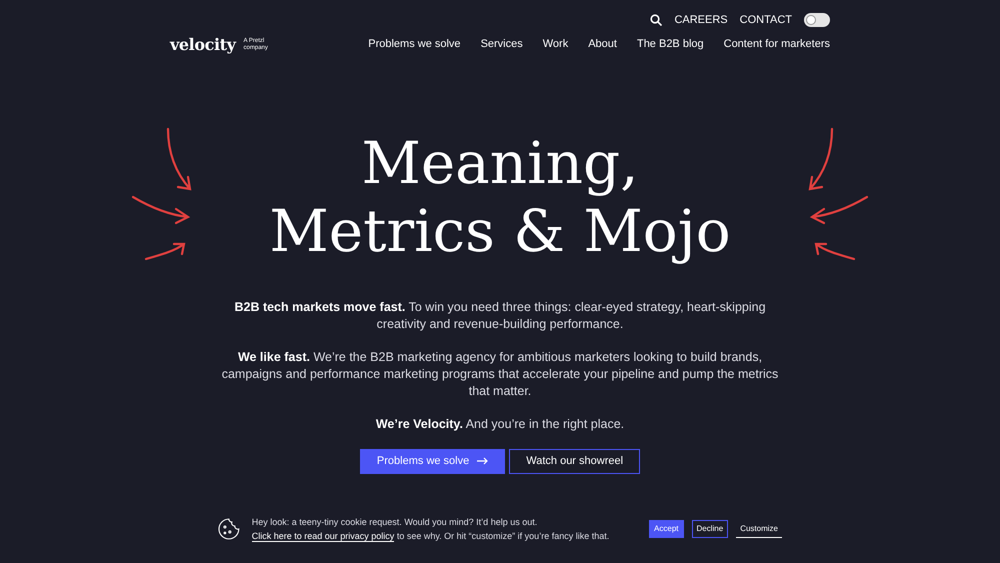  What do you see at coordinates (414, 44) in the screenshot?
I see `nav-link: Problems we solve` at bounding box center [414, 44].